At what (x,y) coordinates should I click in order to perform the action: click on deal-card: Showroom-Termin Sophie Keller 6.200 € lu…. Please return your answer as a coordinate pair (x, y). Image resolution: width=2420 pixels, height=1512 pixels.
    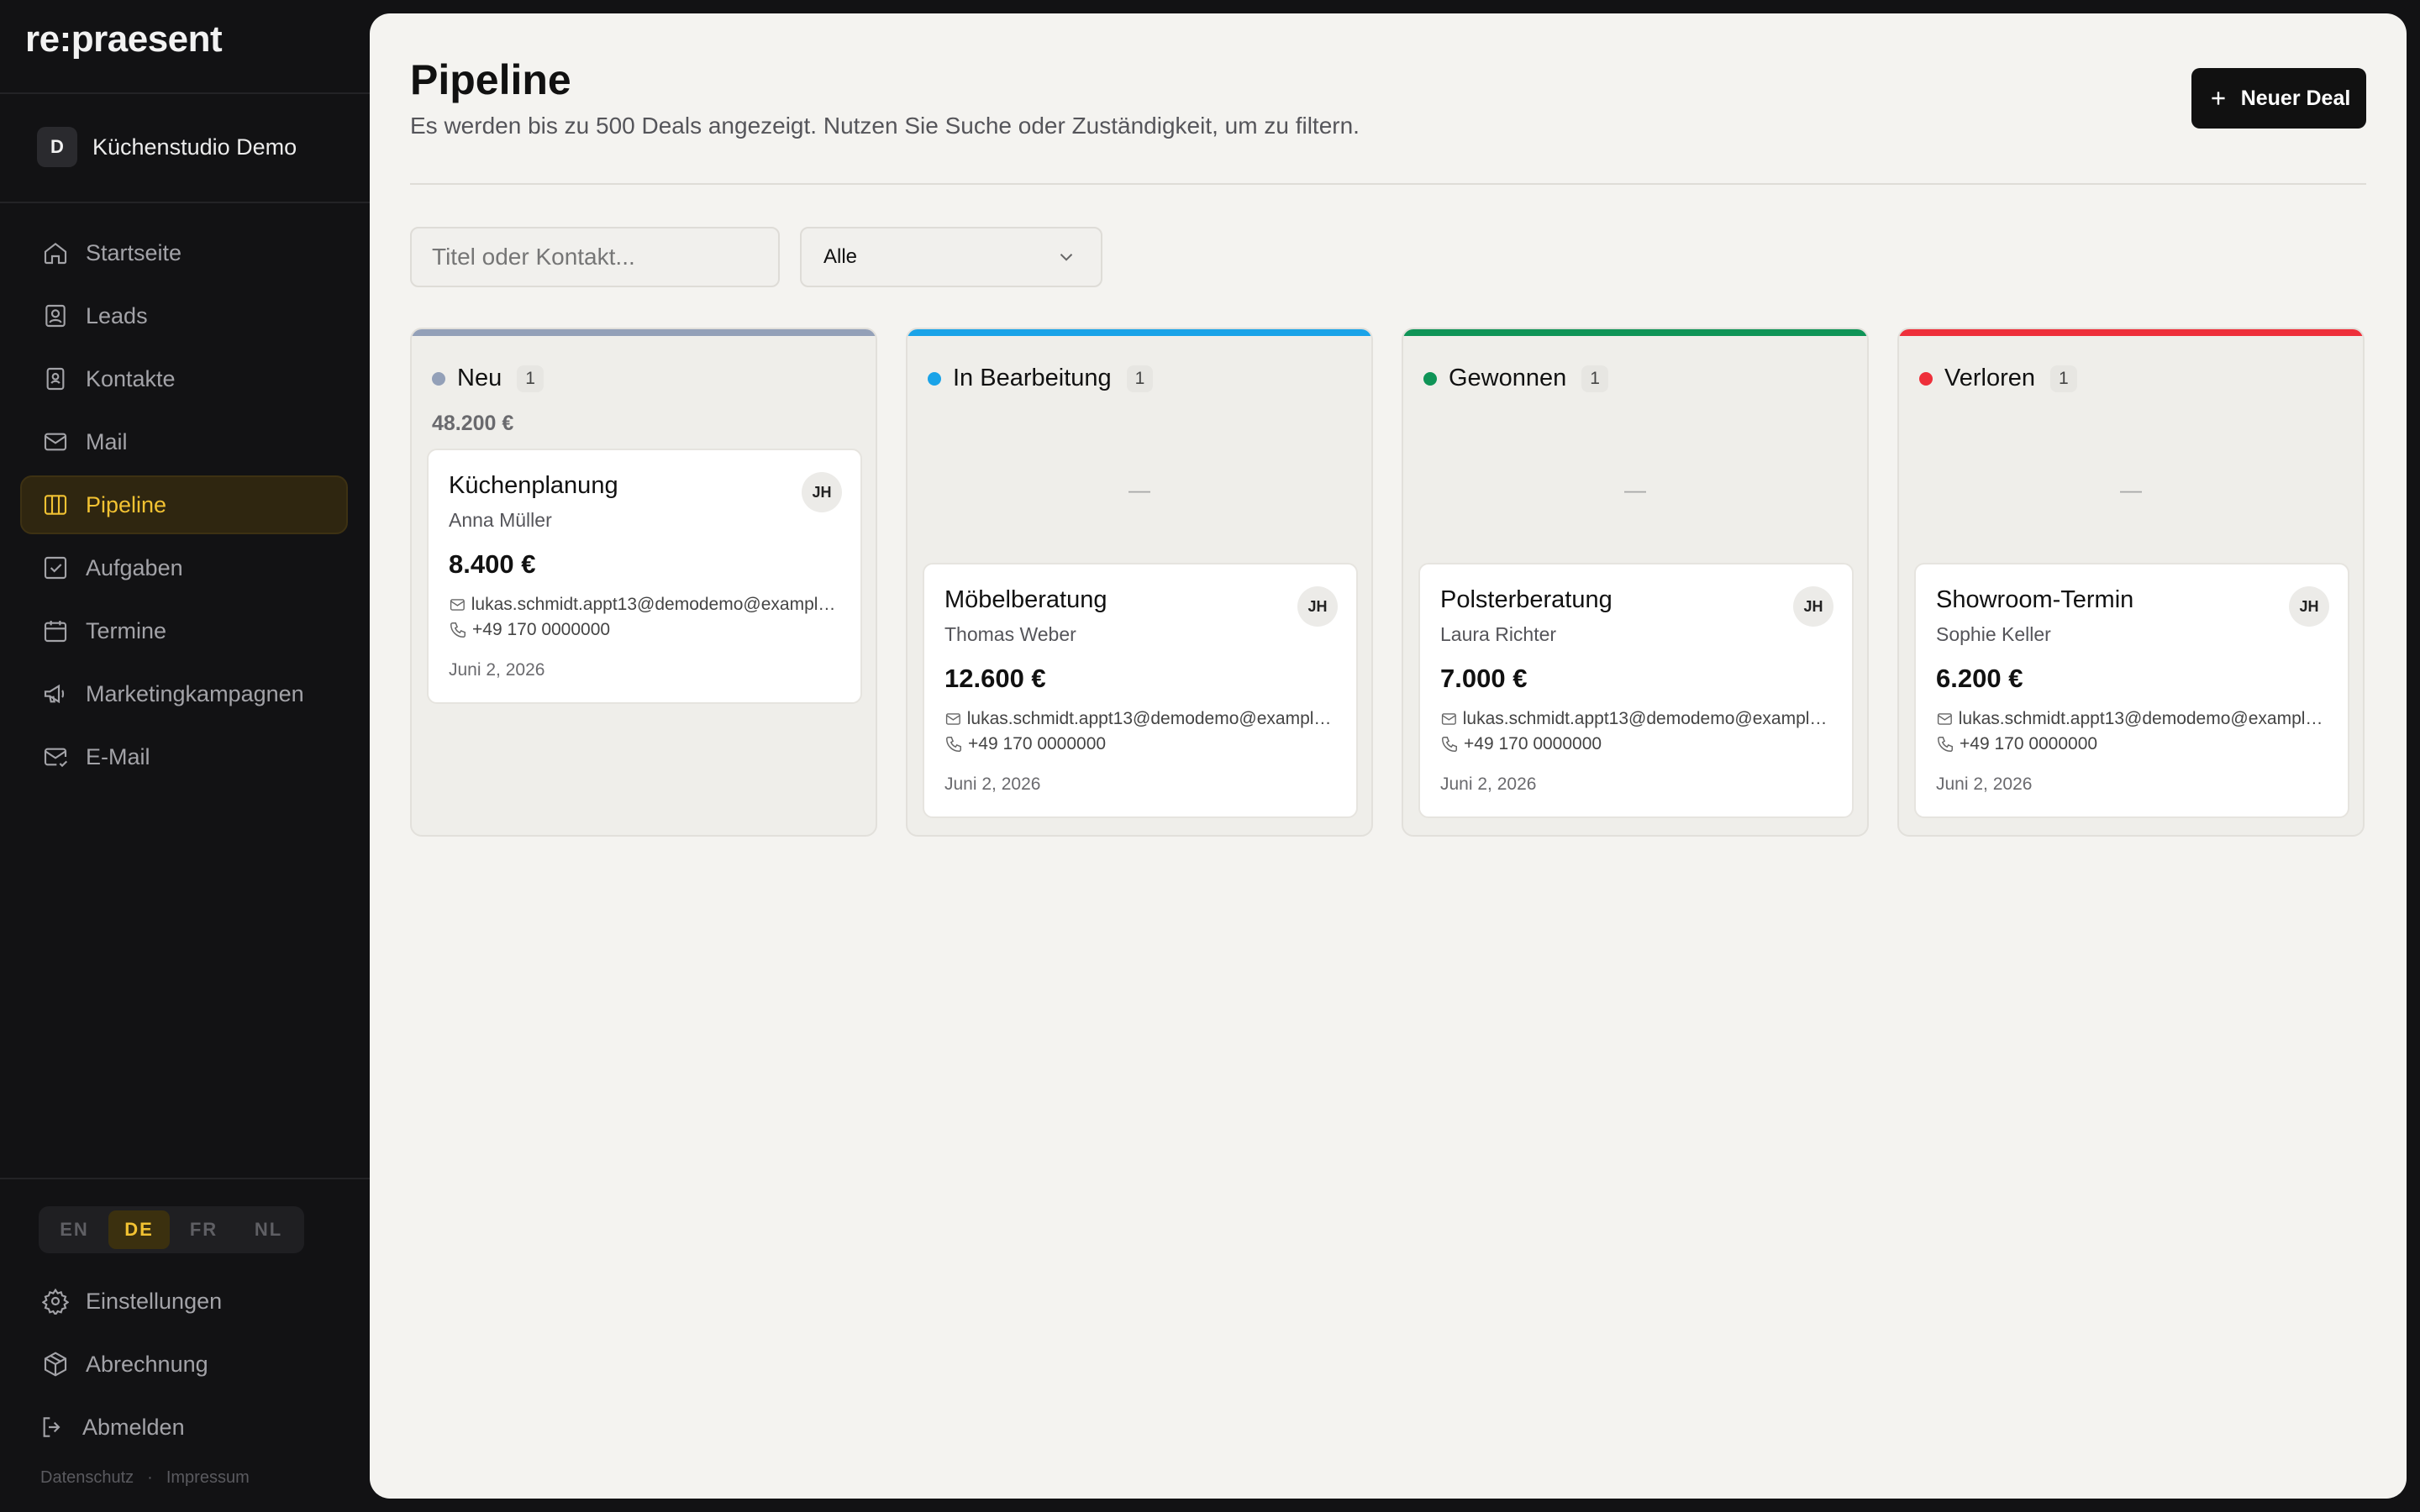
    Looking at the image, I should click on (2131, 690).